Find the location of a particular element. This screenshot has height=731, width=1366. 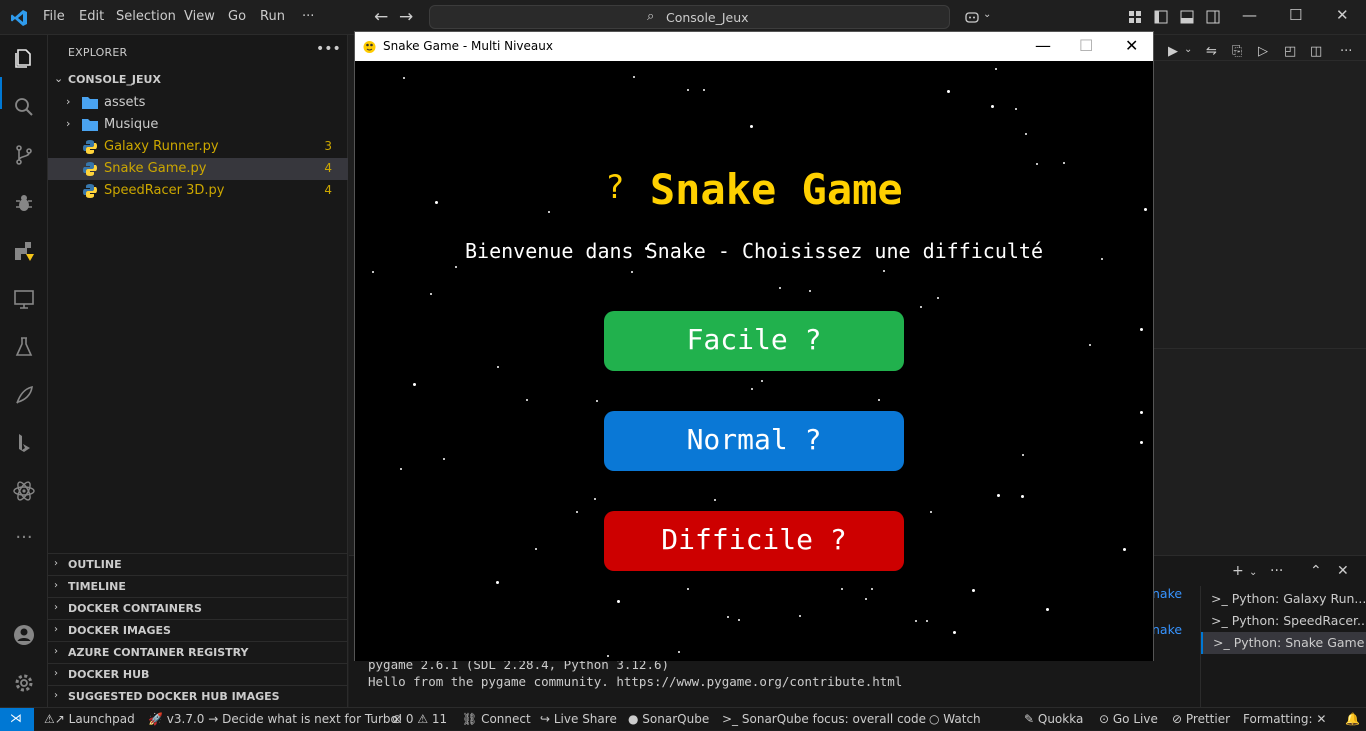

notifications-bell-icon: 🔔 is located at coordinates (1352, 719).